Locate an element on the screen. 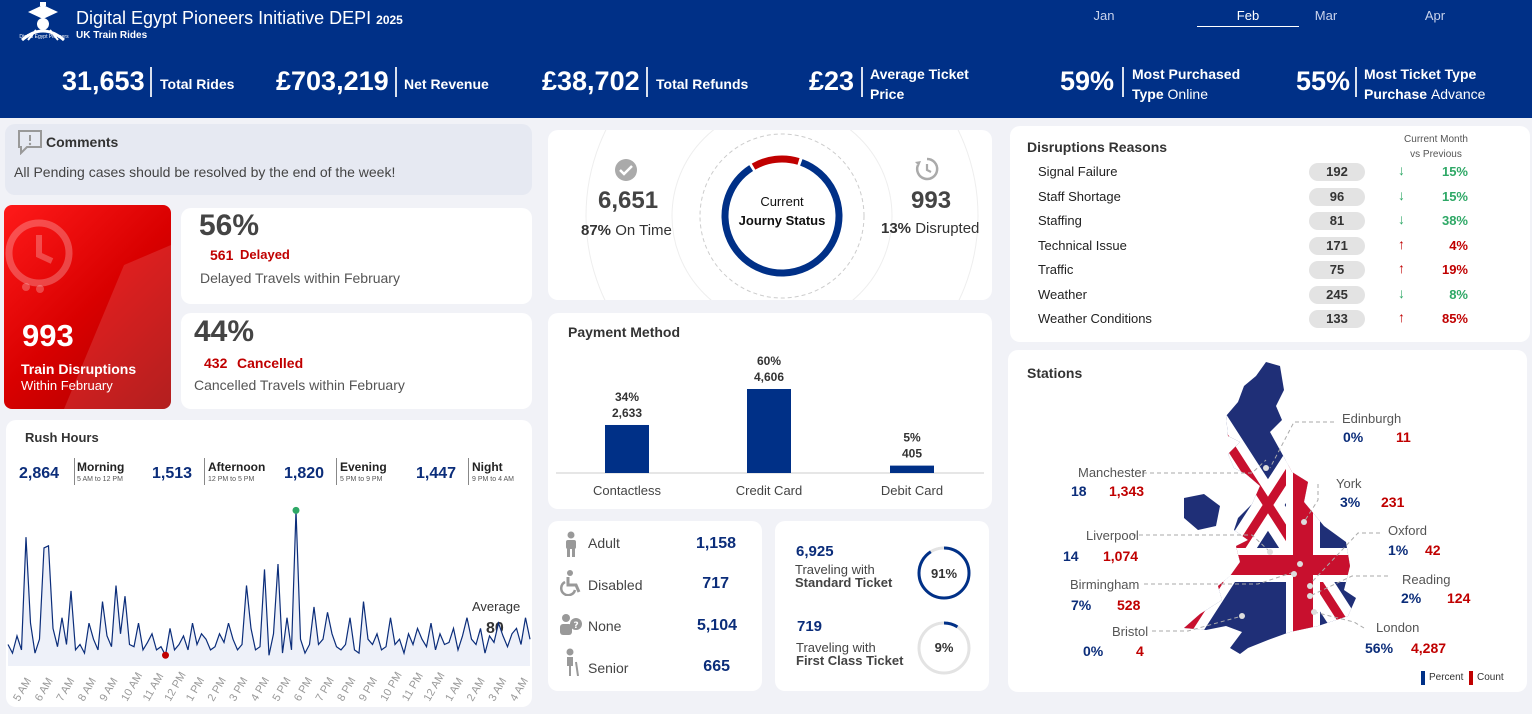 The image size is (1532, 714). passenger-adult-label: Adult is located at coordinates (604, 543).